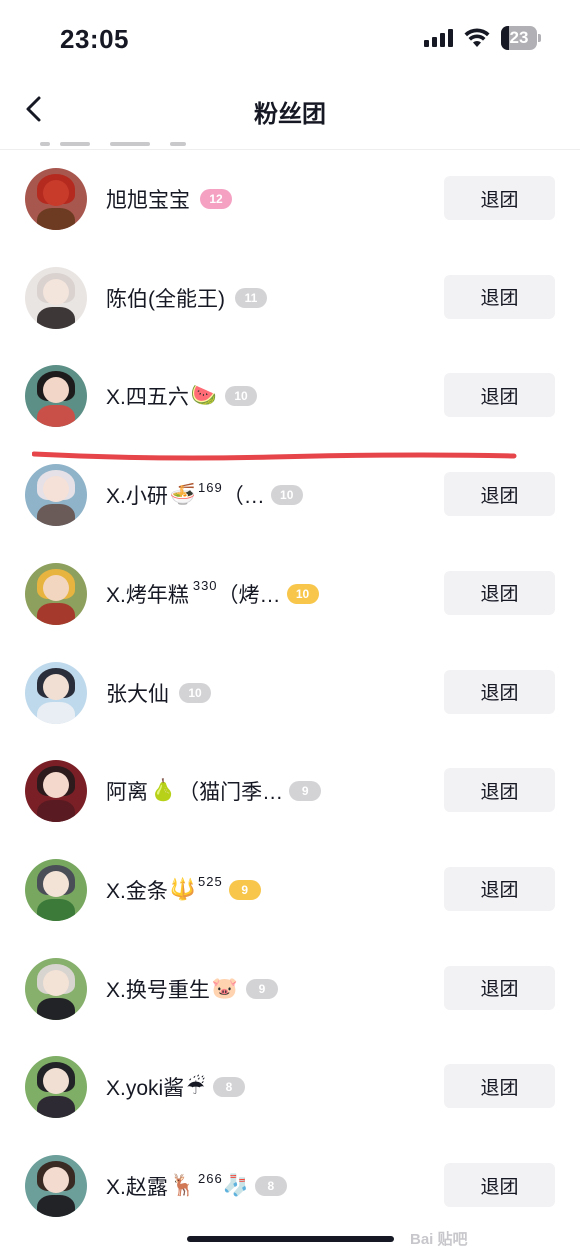 The width and height of the screenshot is (580, 1254). I want to click on member-name-area: 阿离 🍐 （猫门季… 9, so click(214, 791).